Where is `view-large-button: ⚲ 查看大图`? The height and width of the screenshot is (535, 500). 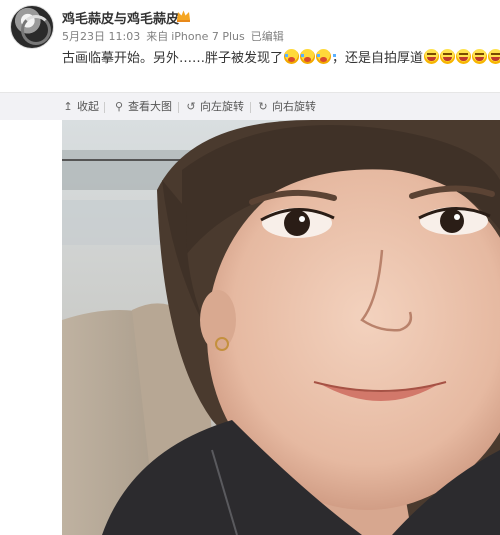
view-large-button: ⚲ 查看大图 is located at coordinates (142, 106).